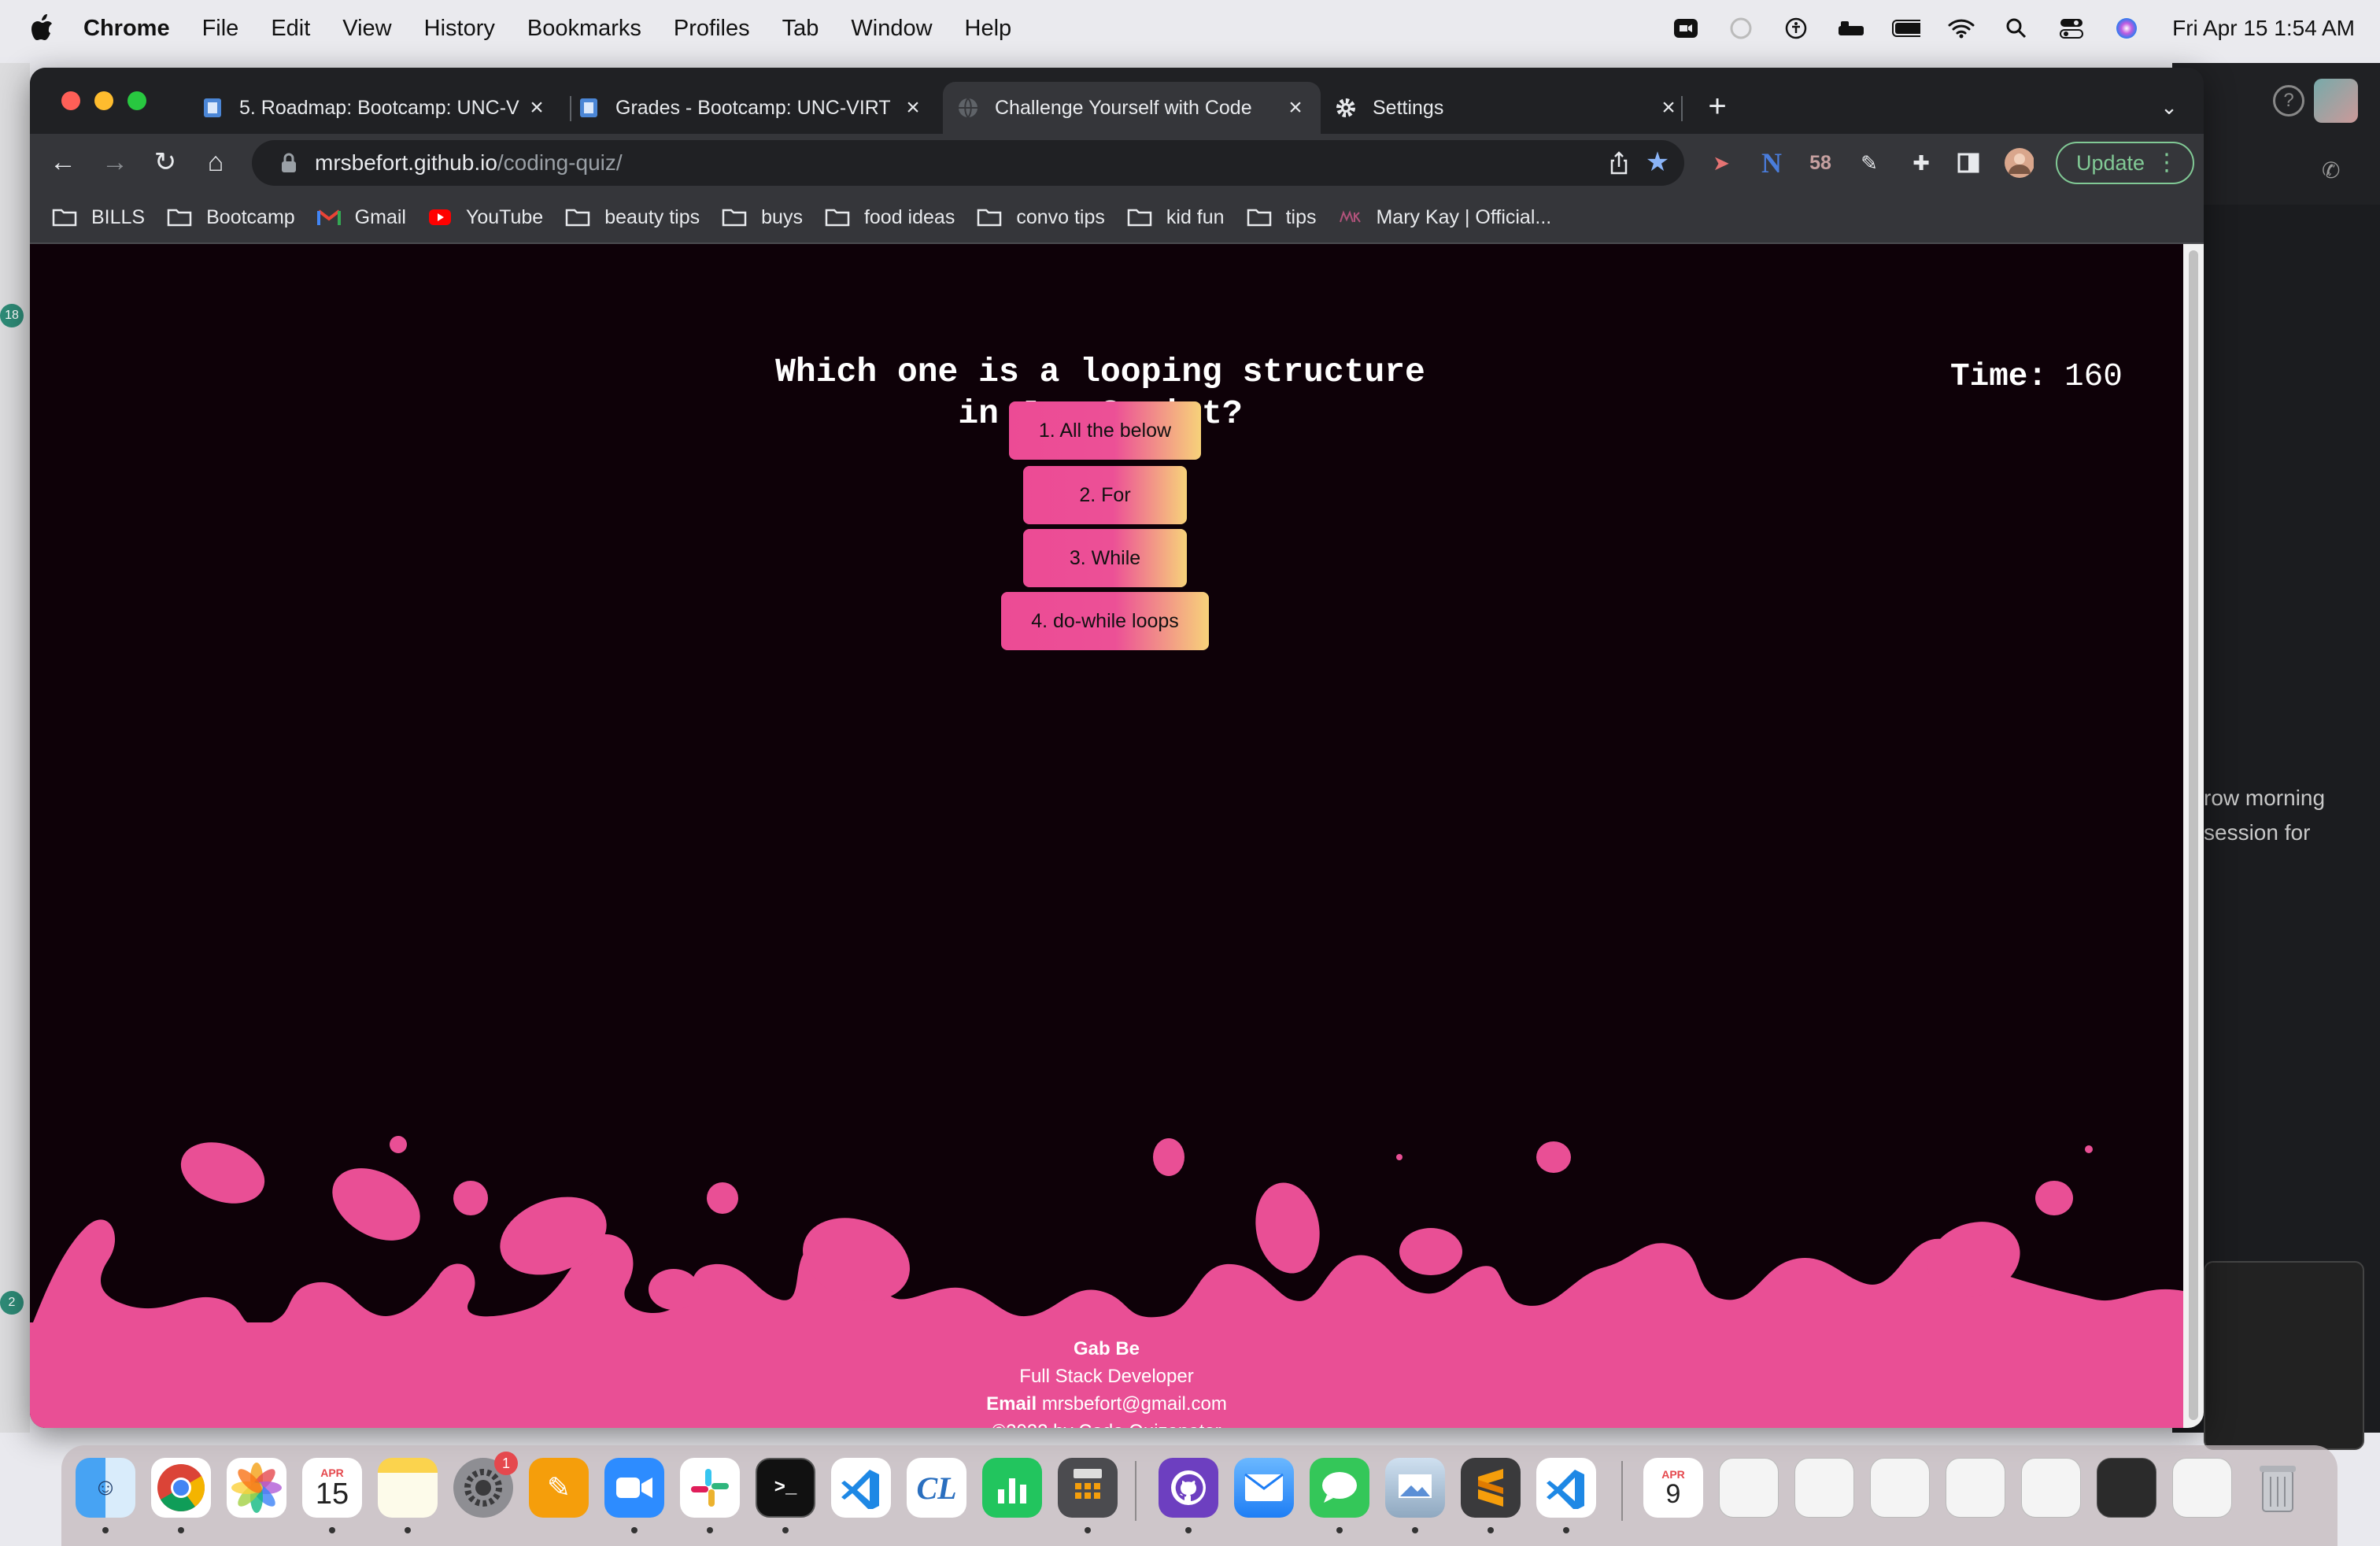 This screenshot has width=2380, height=1546. What do you see at coordinates (105, 1488) in the screenshot?
I see `finder-icon: ☺` at bounding box center [105, 1488].